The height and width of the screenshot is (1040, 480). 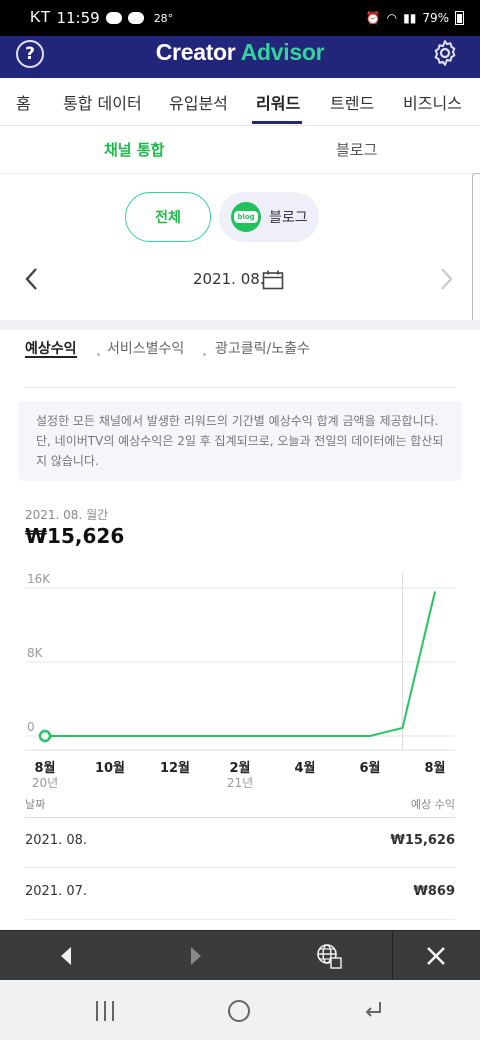 I want to click on y-tick-label: 0, so click(x=31, y=727).